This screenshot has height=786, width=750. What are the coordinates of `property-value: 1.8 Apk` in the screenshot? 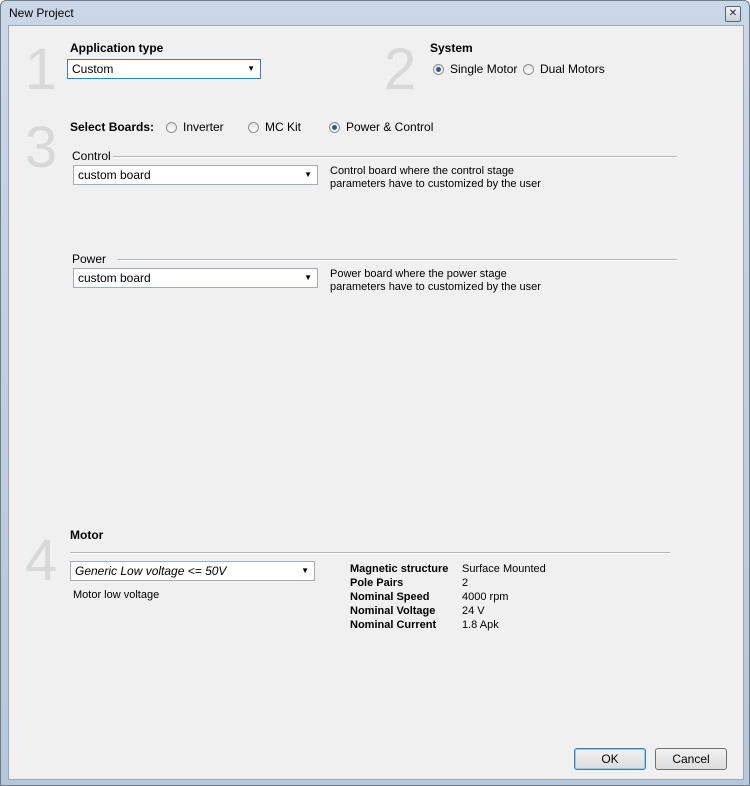 It's located at (480, 625).